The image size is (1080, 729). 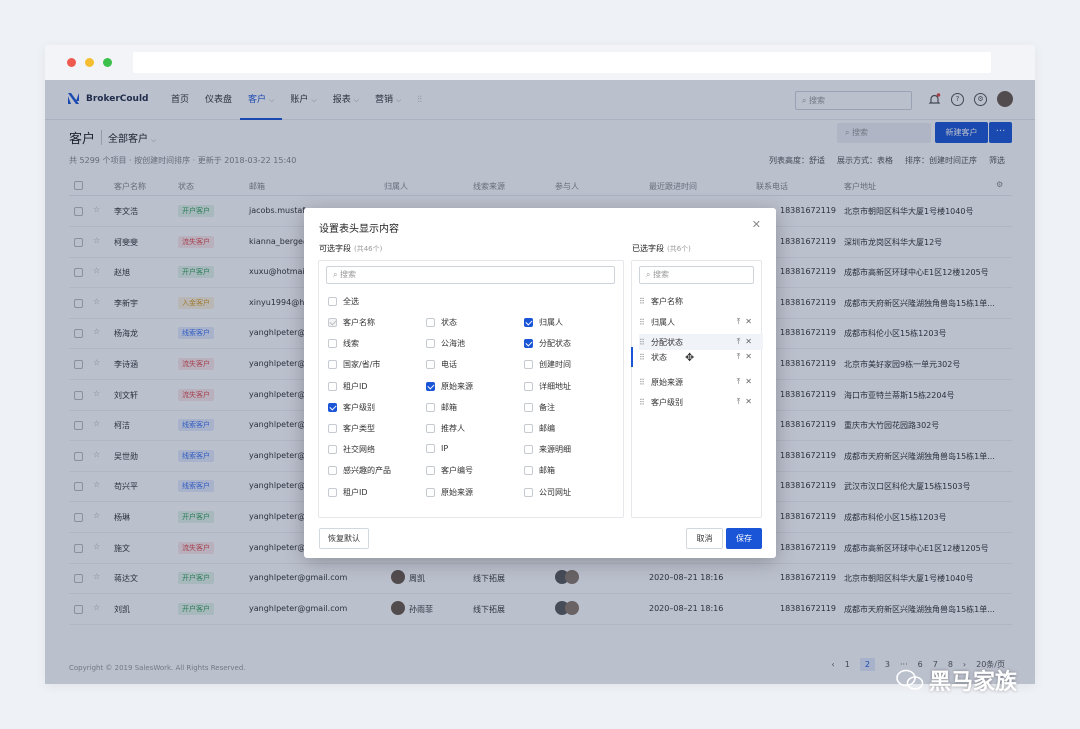 I want to click on field-option: 推荐人, so click(x=445, y=428).